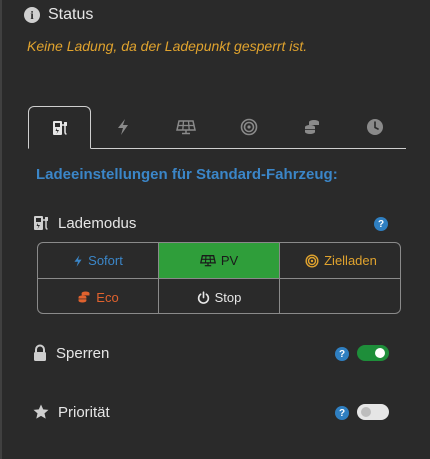 The image size is (430, 459). Describe the element at coordinates (41, 411) in the screenshot. I see `star-icon` at that location.